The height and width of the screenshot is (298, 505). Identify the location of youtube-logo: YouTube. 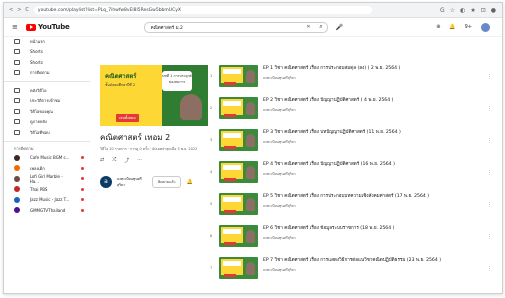
(48, 27).